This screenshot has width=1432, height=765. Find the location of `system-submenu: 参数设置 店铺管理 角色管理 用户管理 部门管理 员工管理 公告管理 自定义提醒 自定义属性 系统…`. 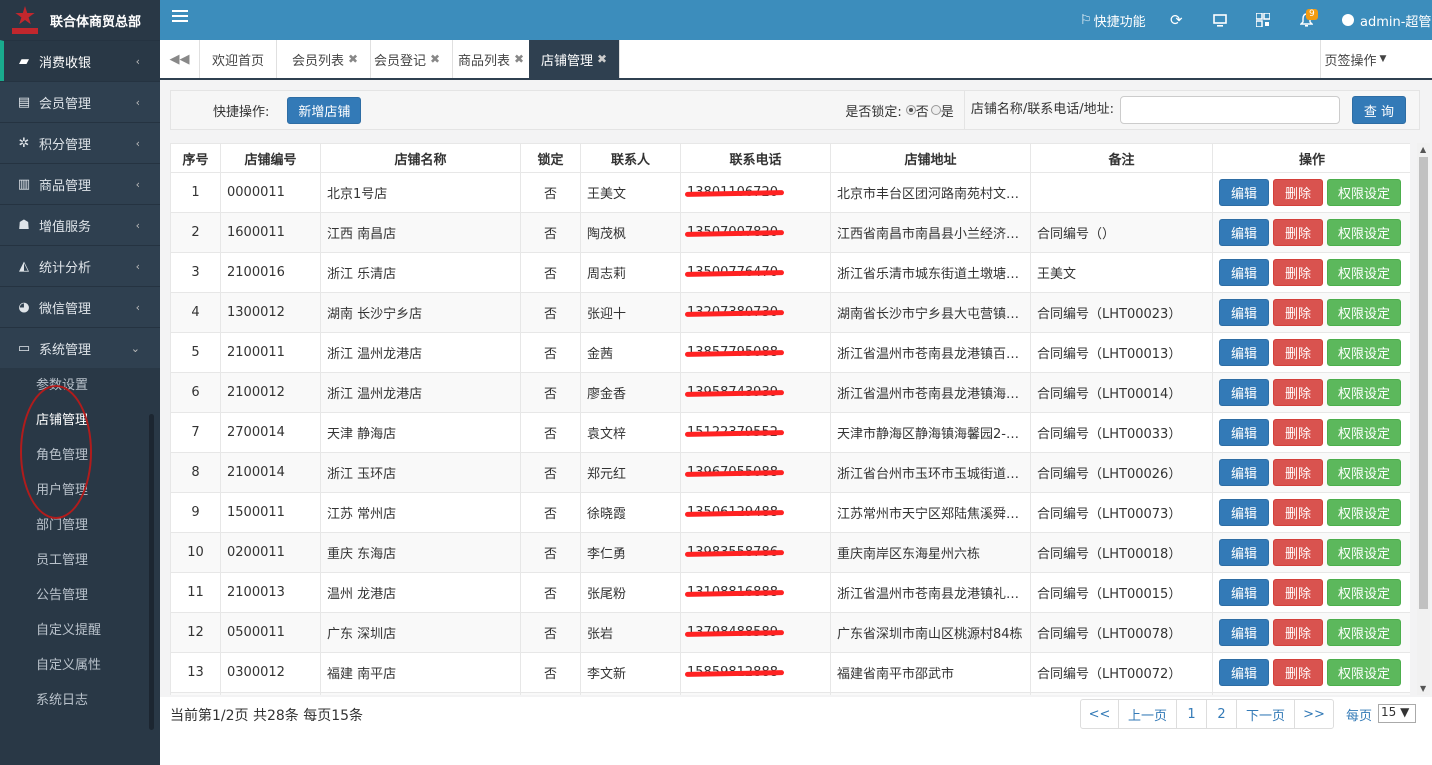

system-submenu: 参数设置 店铺管理 角色管理 用户管理 部门管理 员工管理 公告管理 自定义提醒 自定义属性 系统… is located at coordinates (80, 566).